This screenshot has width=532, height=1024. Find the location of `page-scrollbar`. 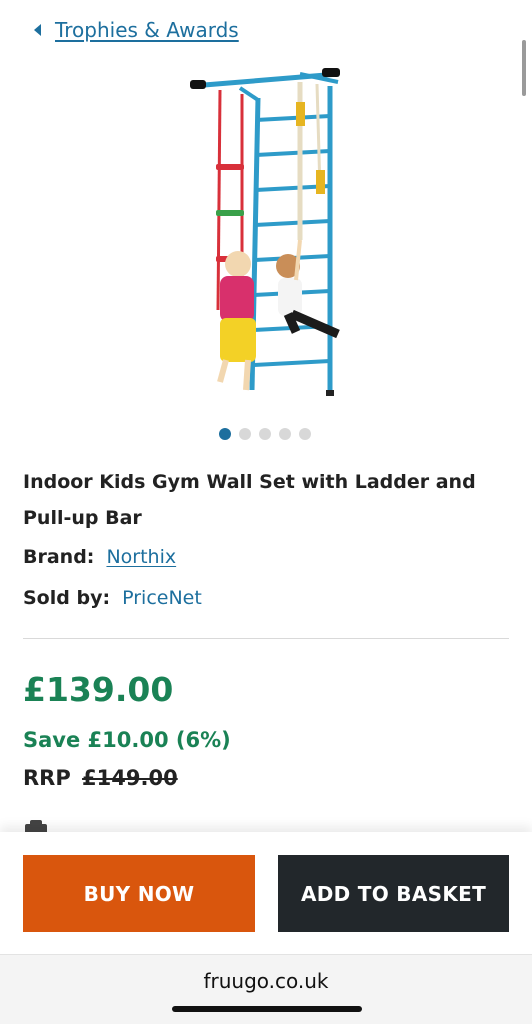

page-scrollbar is located at coordinates (524, 68).